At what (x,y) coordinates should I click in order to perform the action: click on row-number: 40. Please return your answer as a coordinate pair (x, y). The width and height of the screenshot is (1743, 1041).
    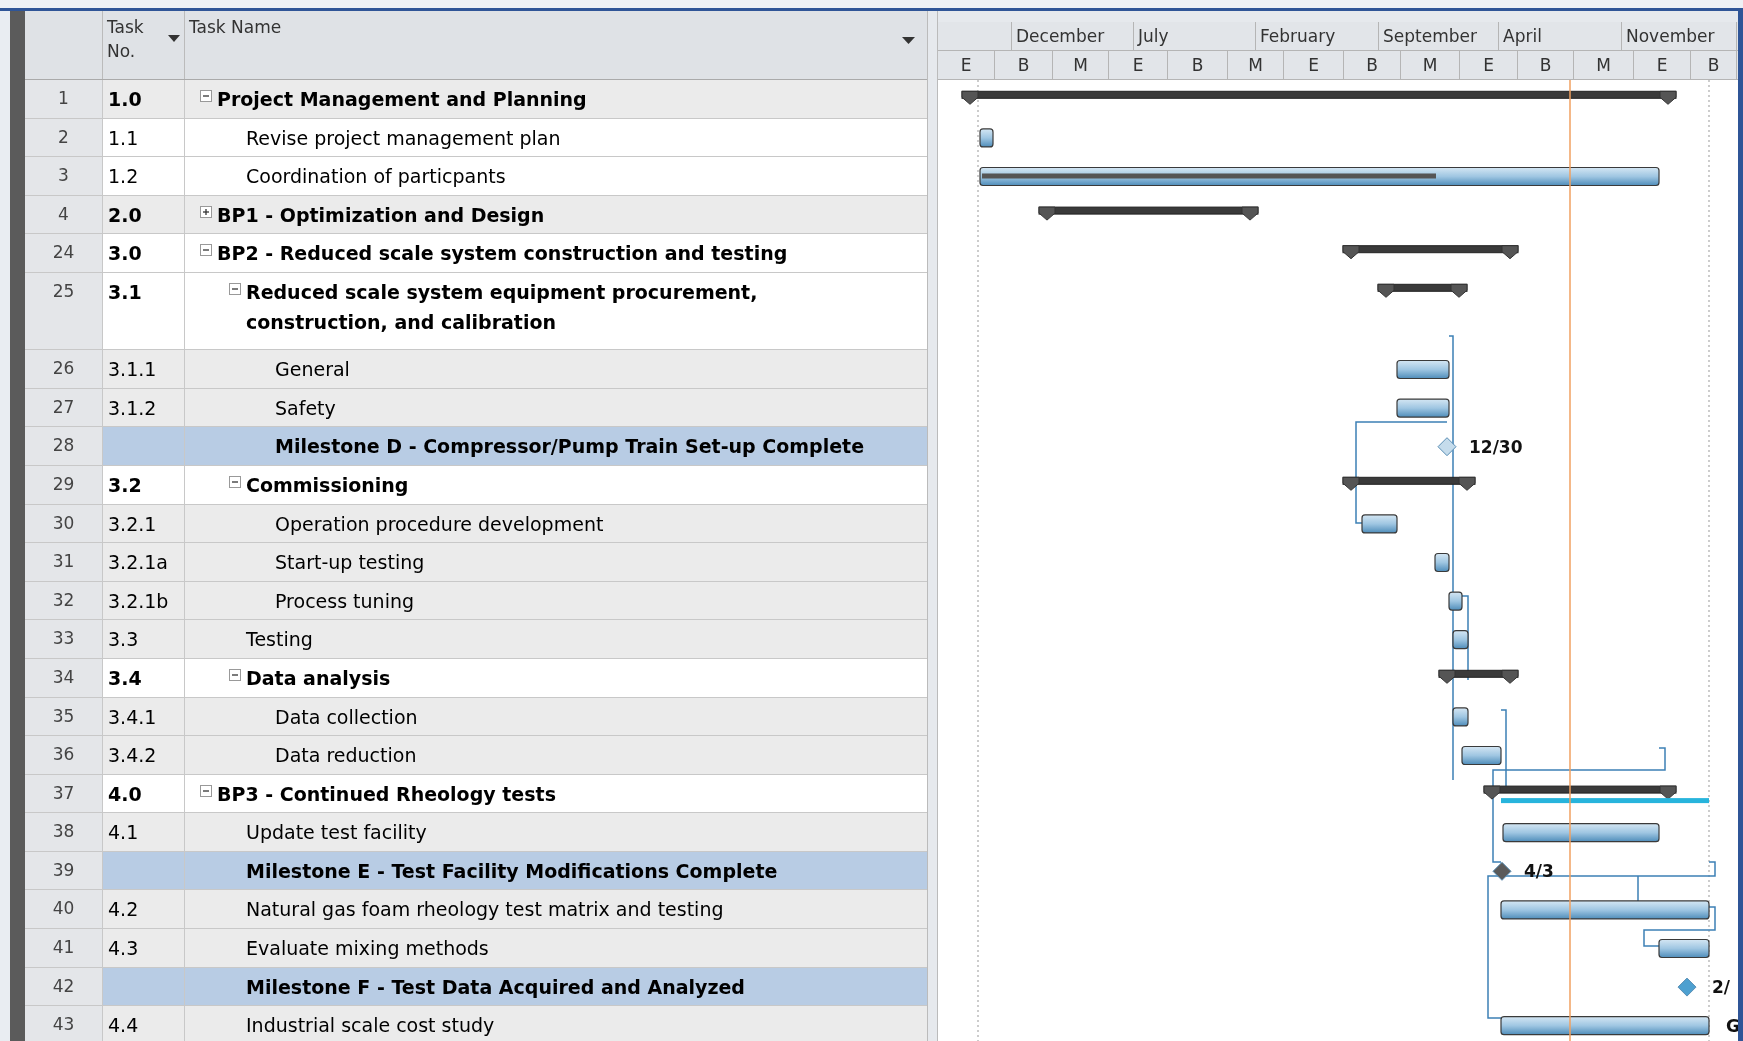
    Looking at the image, I should click on (63, 908).